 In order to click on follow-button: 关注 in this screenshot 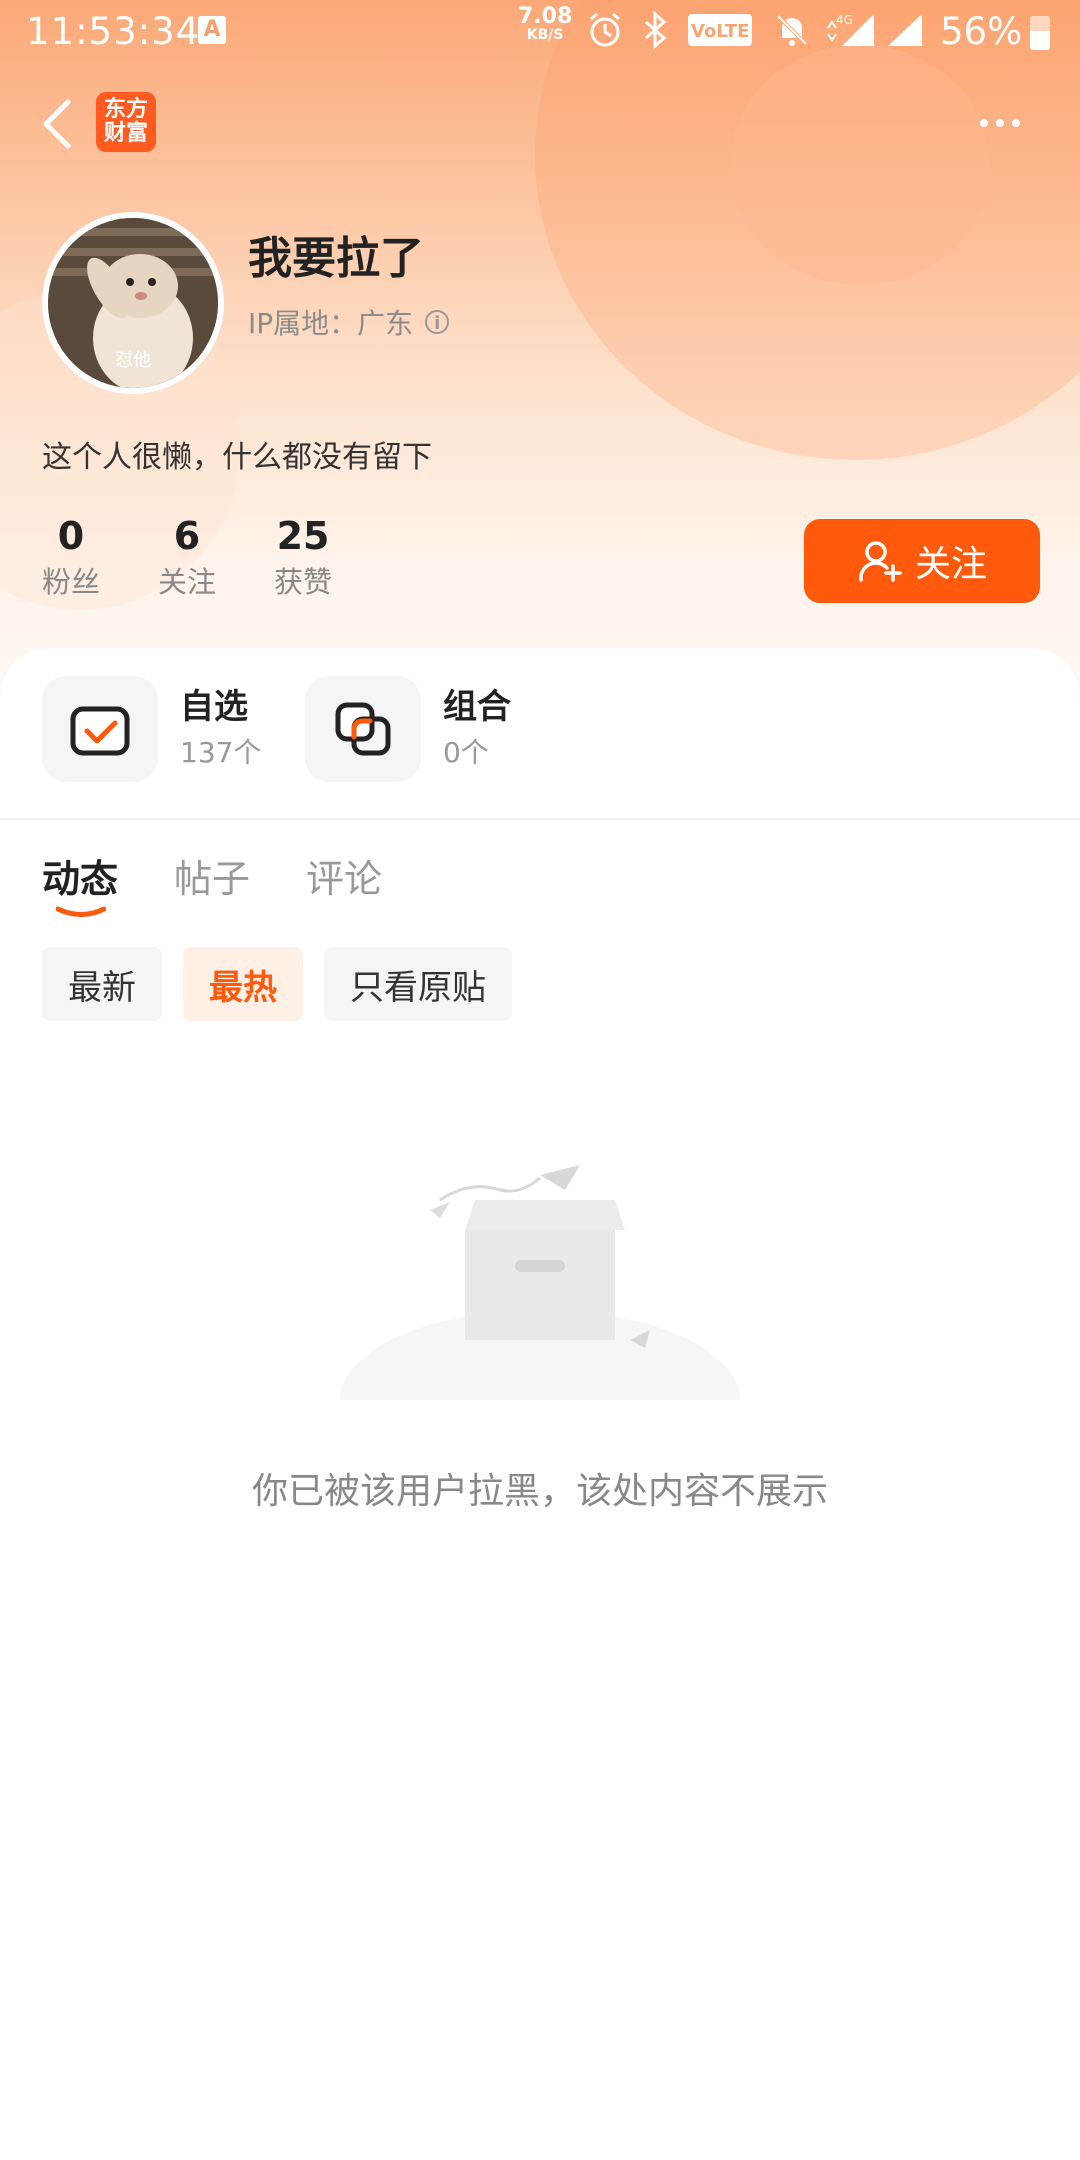, I will do `click(922, 561)`.